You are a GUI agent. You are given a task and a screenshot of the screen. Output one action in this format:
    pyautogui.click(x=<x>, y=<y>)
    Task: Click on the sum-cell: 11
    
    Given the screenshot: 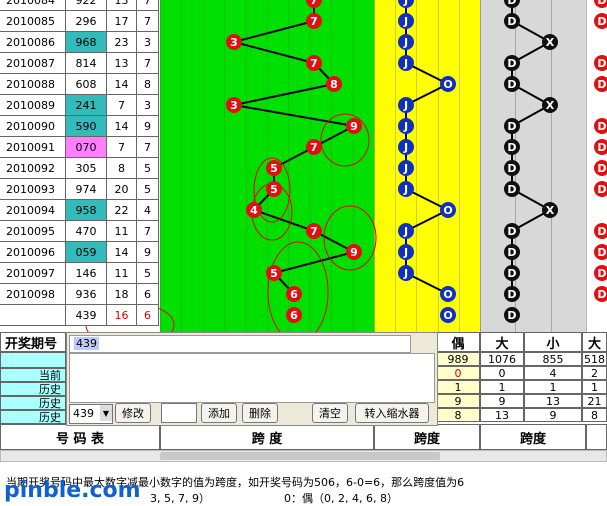 What is the action you would take?
    pyautogui.click(x=122, y=273)
    